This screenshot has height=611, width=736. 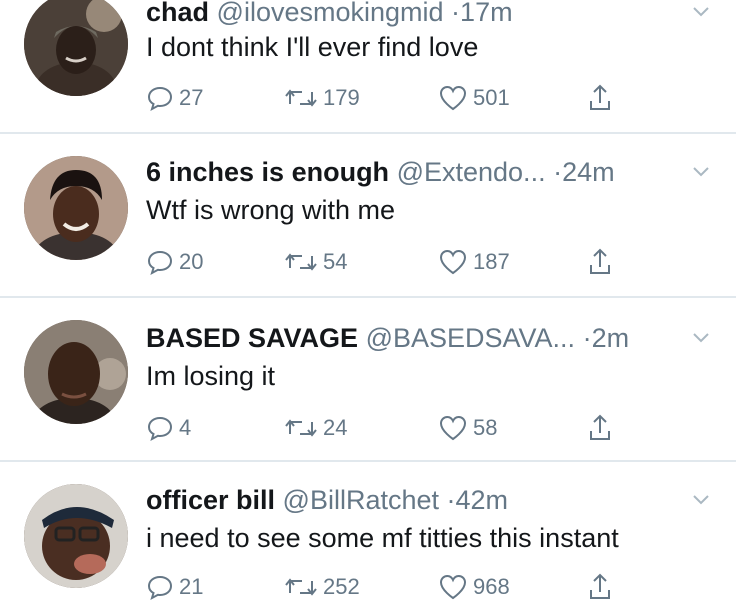 I want to click on like-button: 58, so click(x=467, y=428).